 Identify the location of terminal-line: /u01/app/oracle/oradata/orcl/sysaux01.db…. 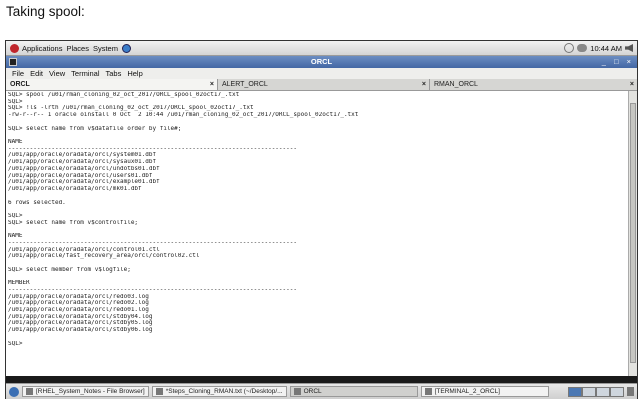
(82, 162).